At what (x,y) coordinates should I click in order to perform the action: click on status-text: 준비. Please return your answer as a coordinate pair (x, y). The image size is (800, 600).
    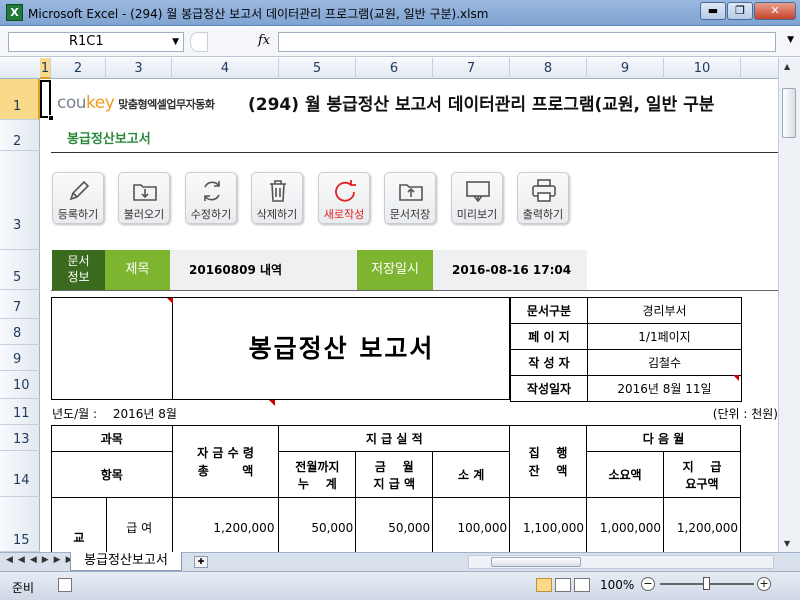
    Looking at the image, I should click on (23, 588).